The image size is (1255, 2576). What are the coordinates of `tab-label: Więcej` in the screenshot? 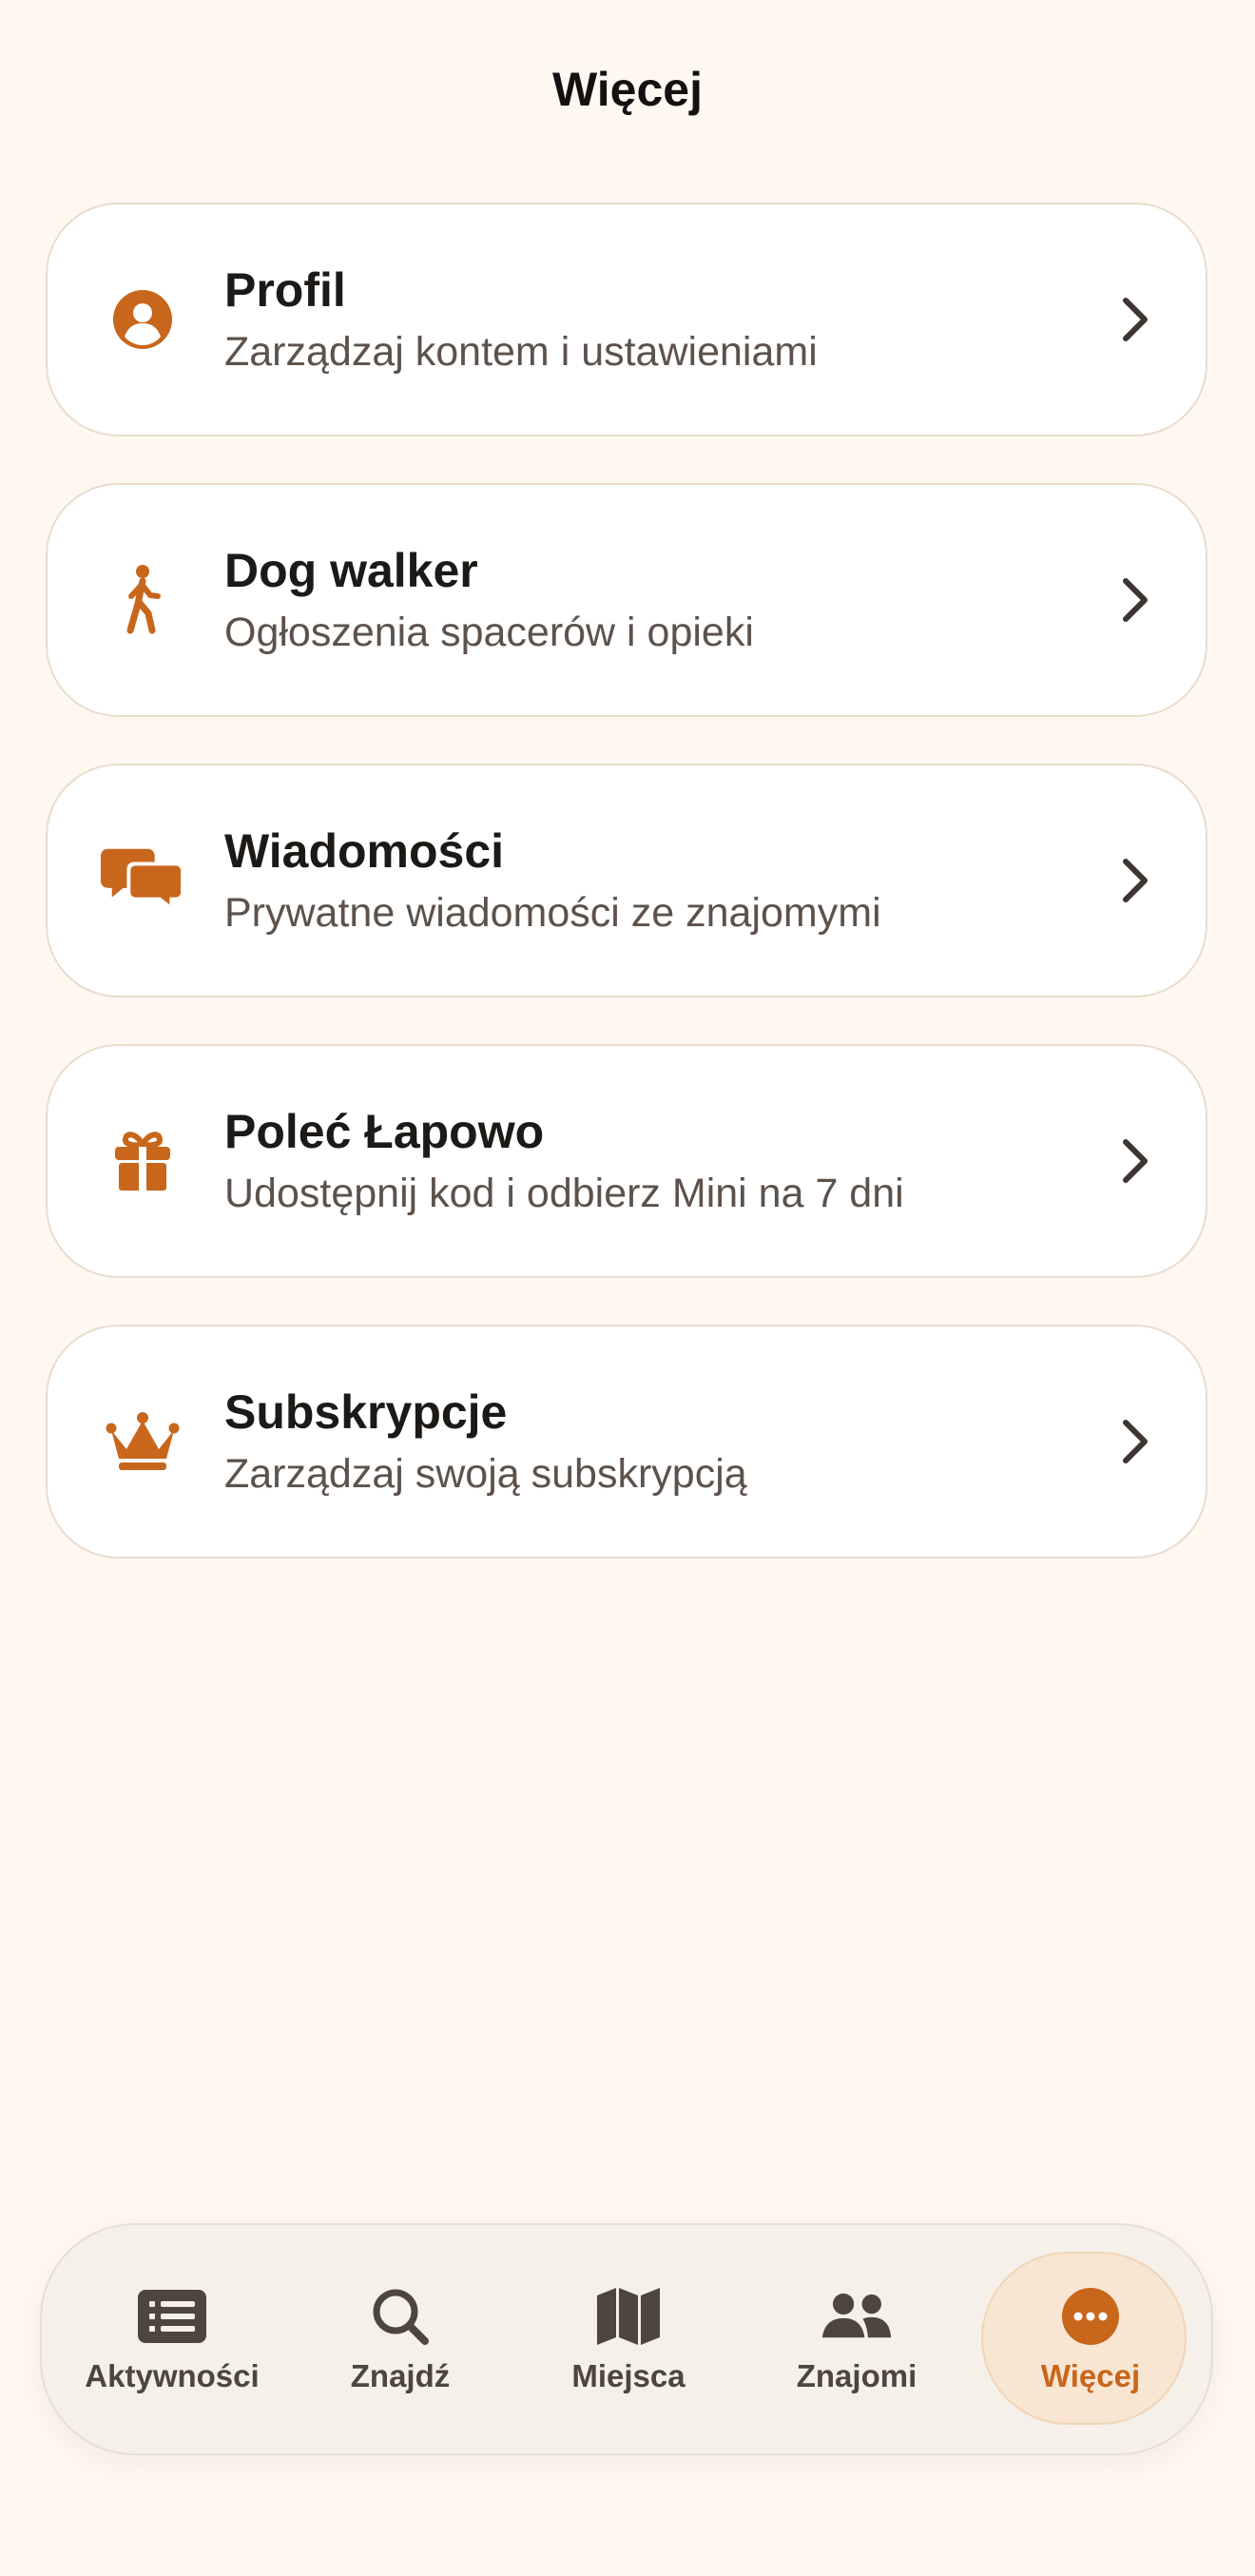 It's located at (1090, 2375).